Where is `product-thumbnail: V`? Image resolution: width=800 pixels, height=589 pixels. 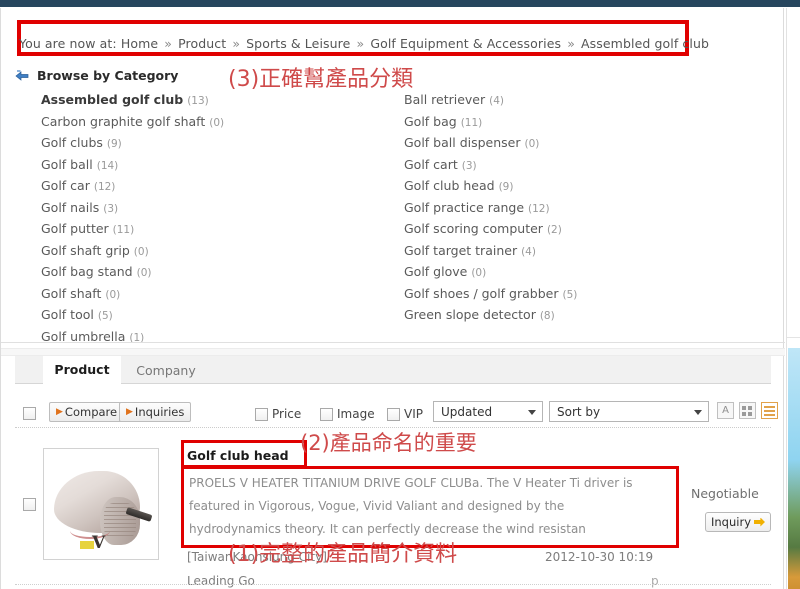 product-thumbnail: V is located at coordinates (101, 504).